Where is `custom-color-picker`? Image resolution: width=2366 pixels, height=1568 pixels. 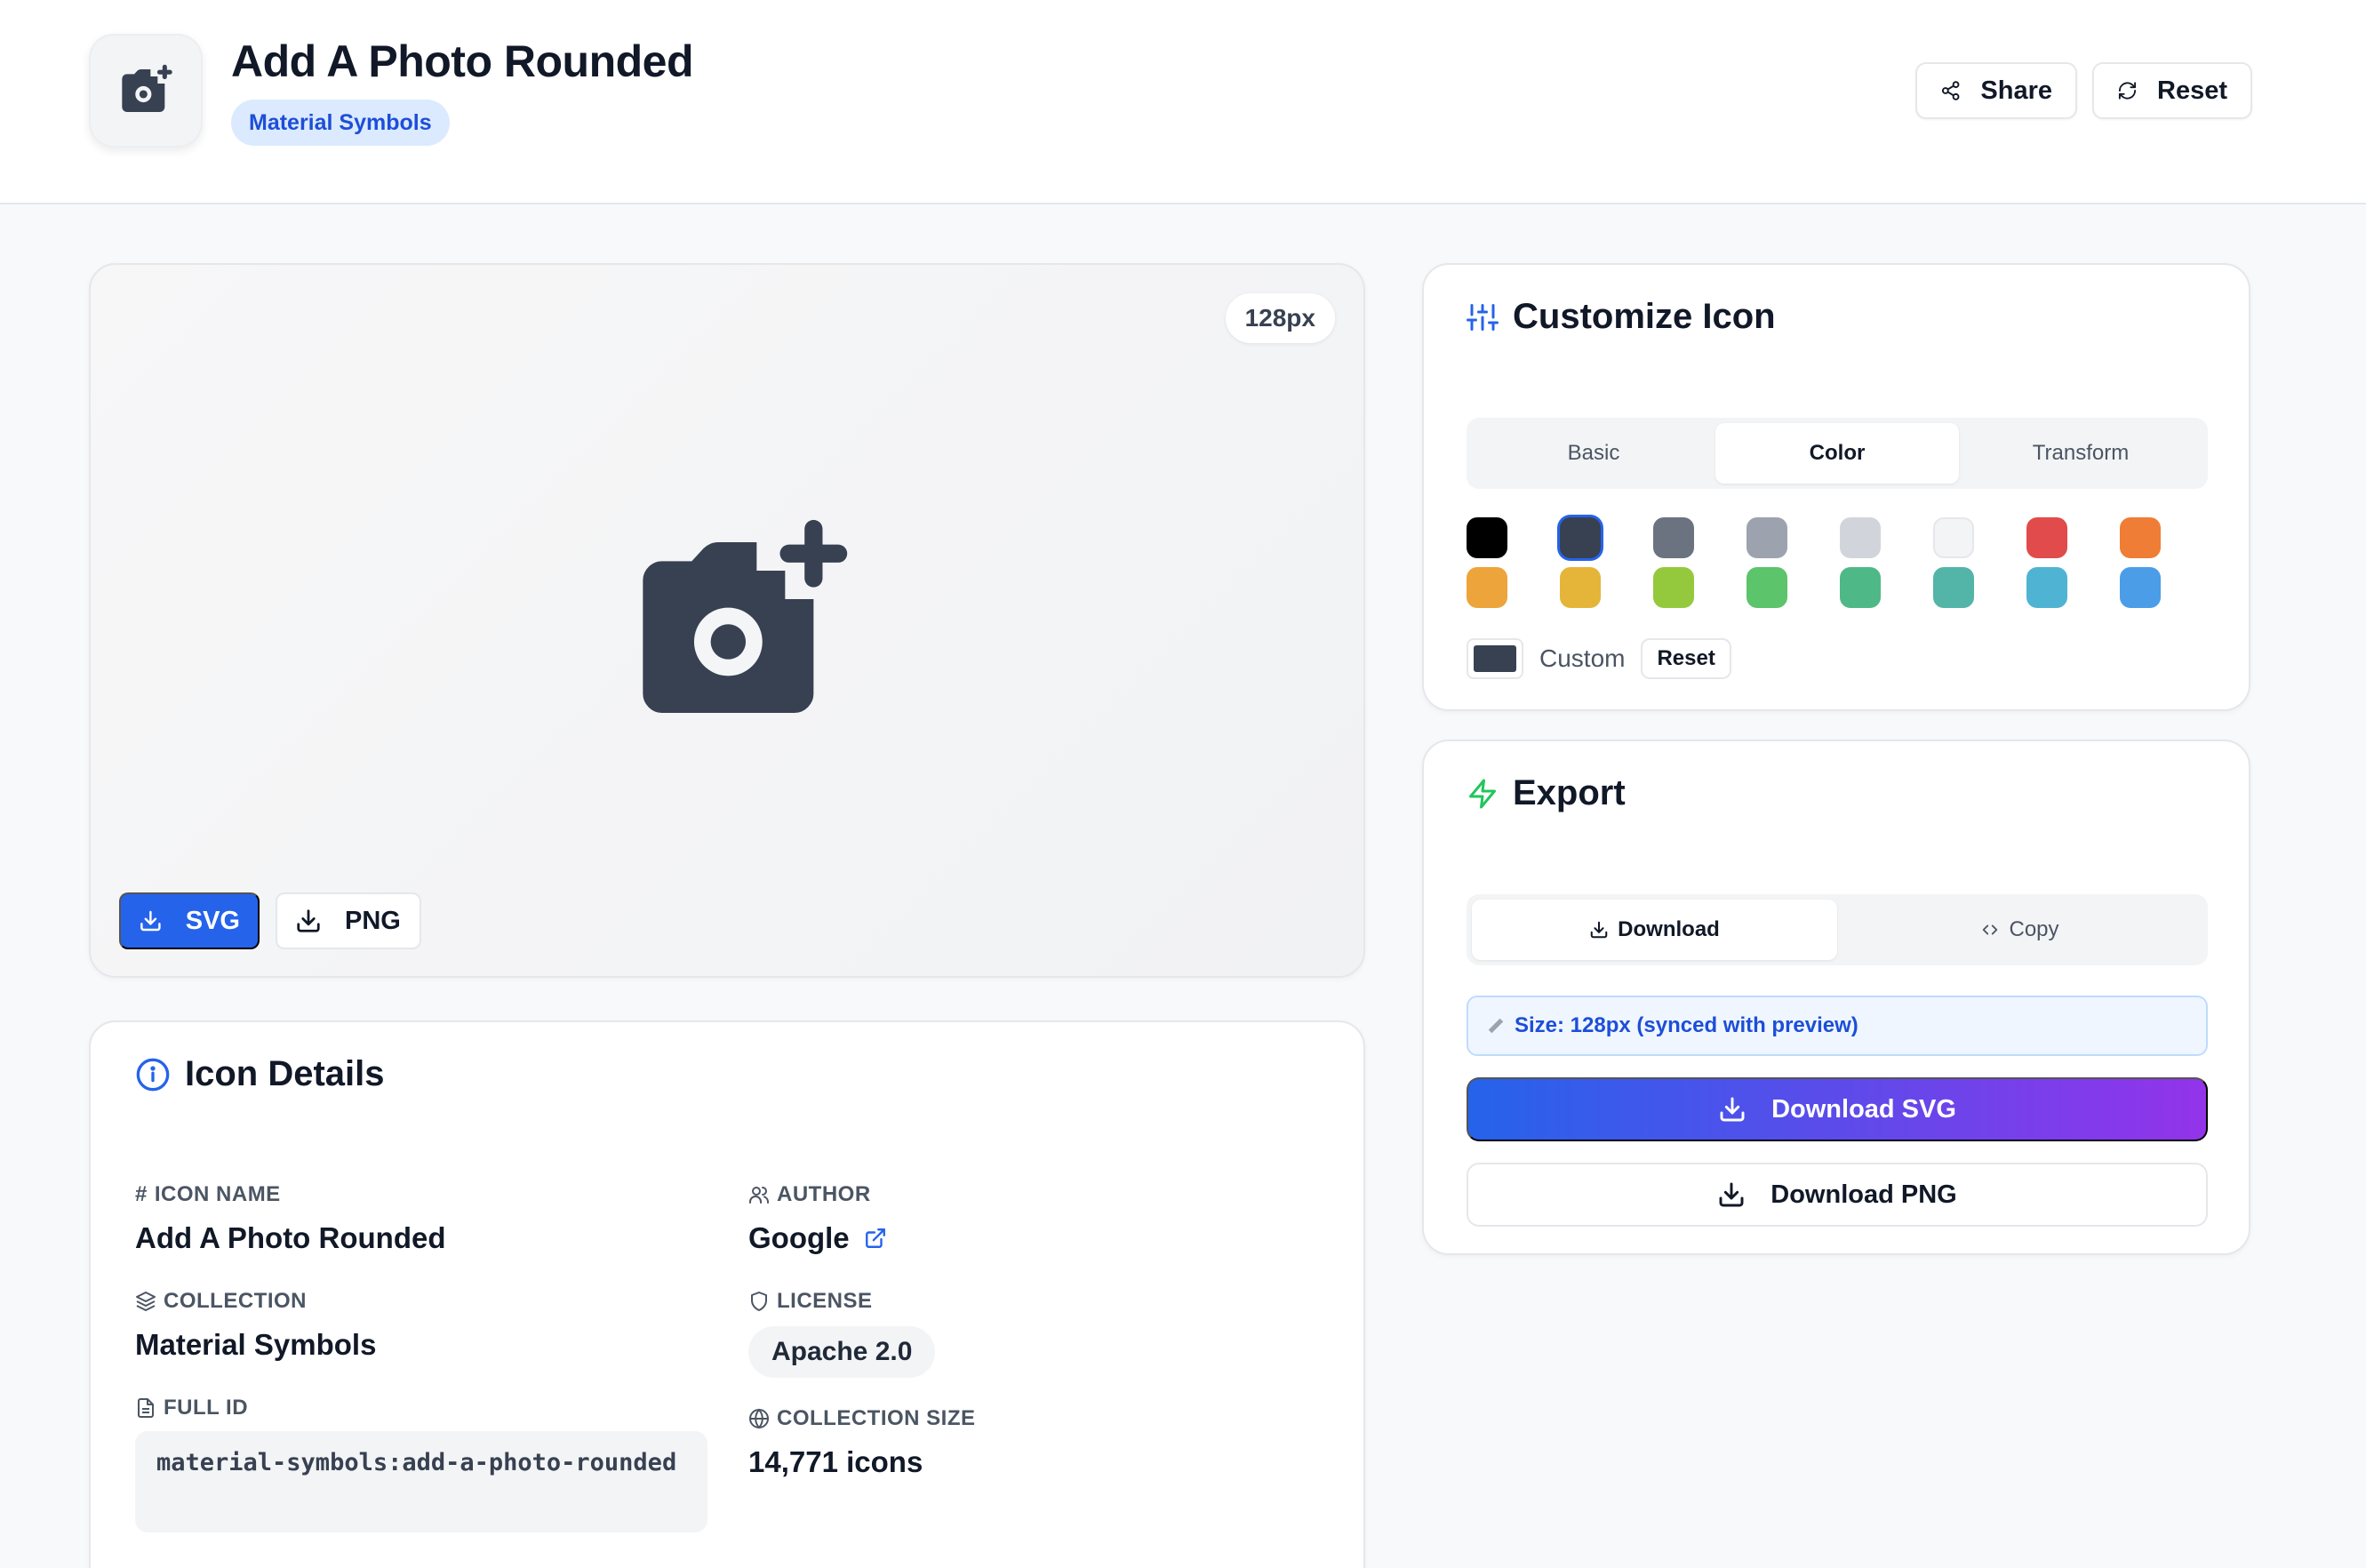
custom-color-picker is located at coordinates (1495, 658).